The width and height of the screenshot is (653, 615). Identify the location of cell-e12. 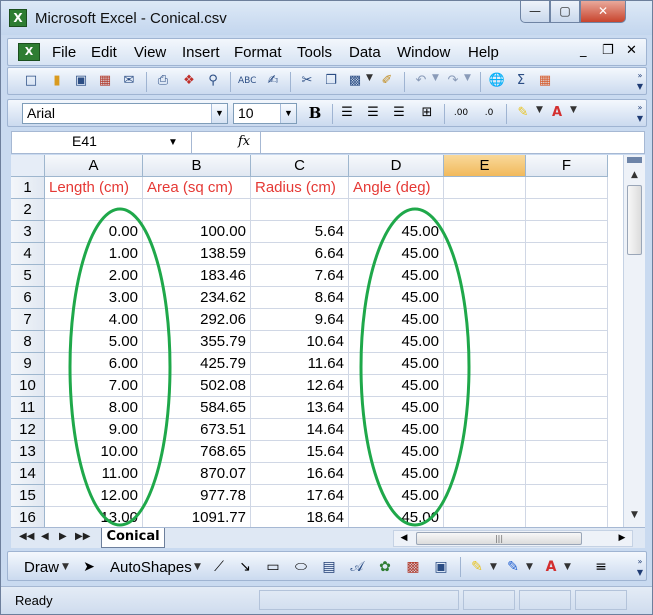
(485, 430).